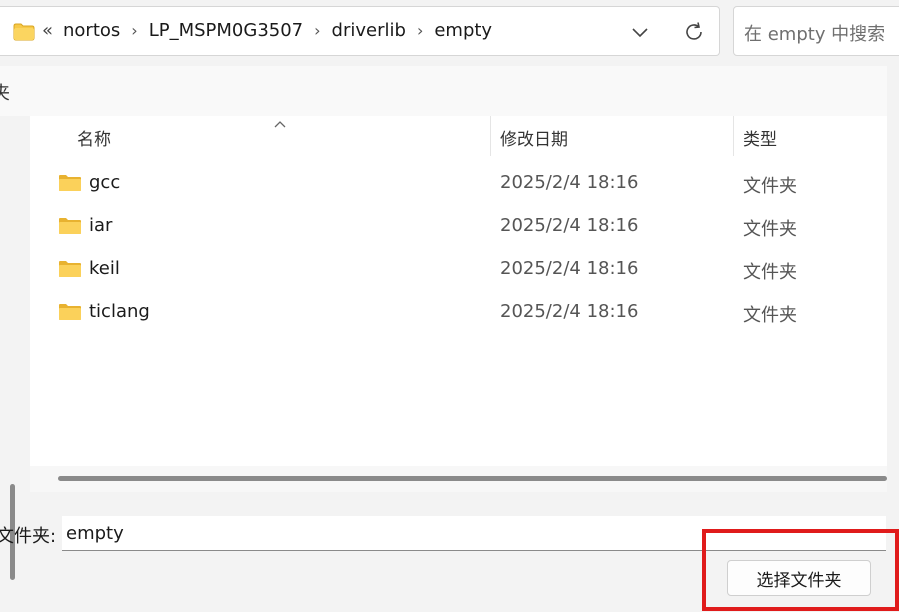  What do you see at coordinates (15, 348) in the screenshot?
I see `navigation-pane` at bounding box center [15, 348].